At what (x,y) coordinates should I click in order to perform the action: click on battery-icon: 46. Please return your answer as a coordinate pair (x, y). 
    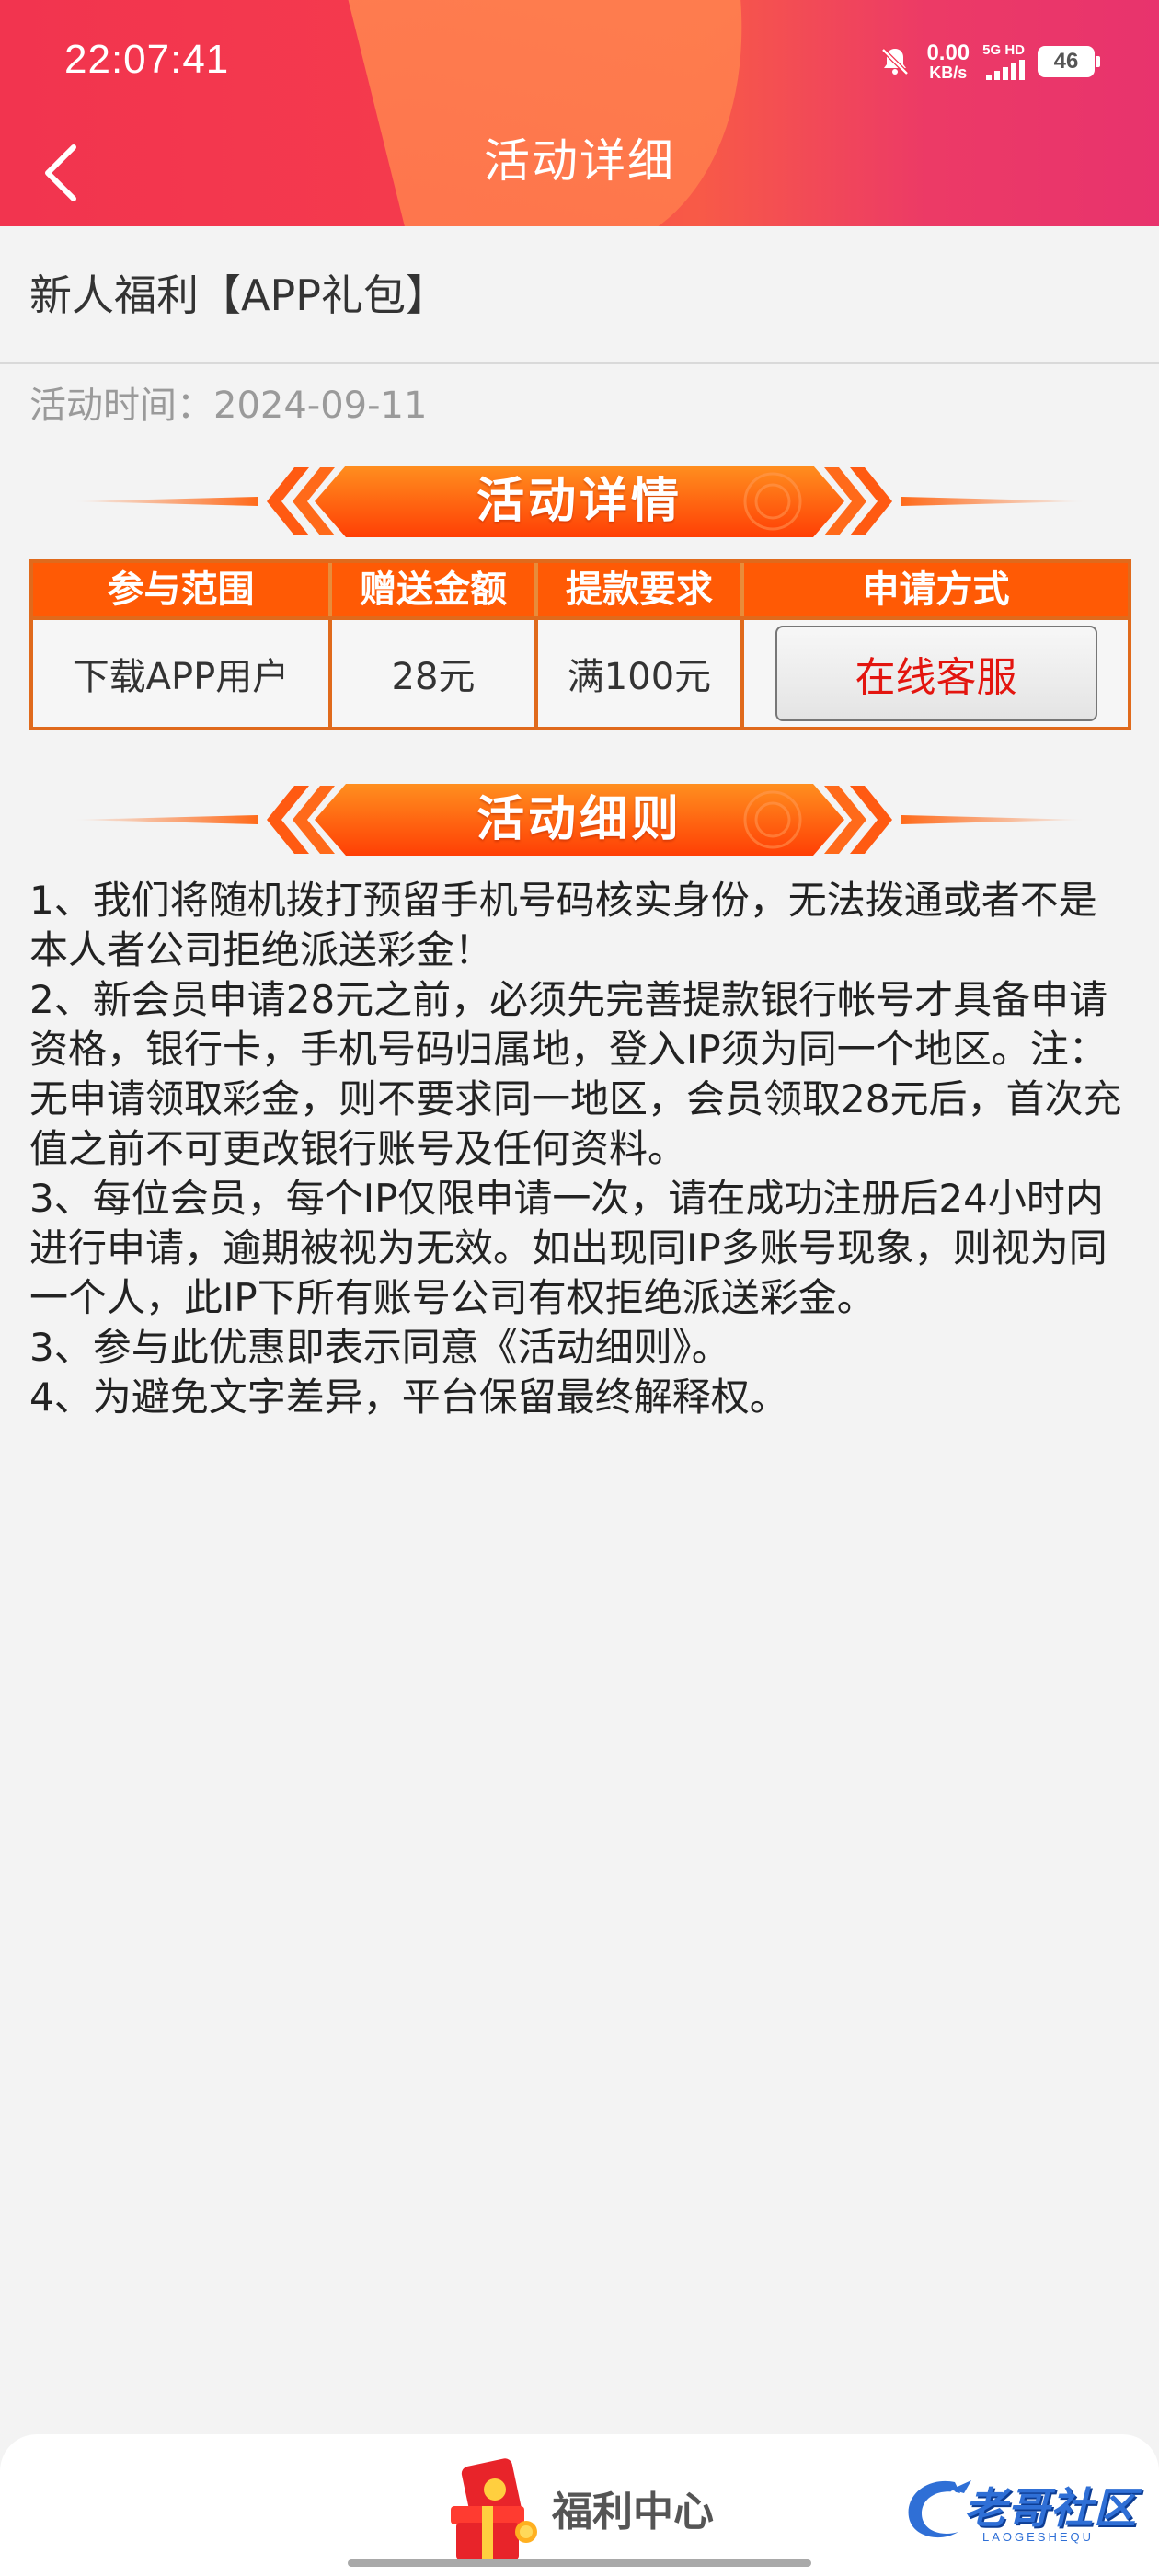
    Looking at the image, I should click on (1069, 61).